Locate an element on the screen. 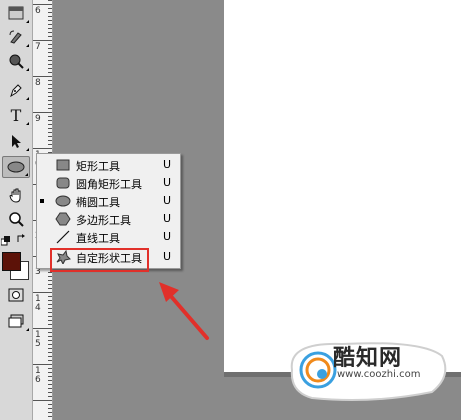  swap-colors-icon is located at coordinates (22, 239).